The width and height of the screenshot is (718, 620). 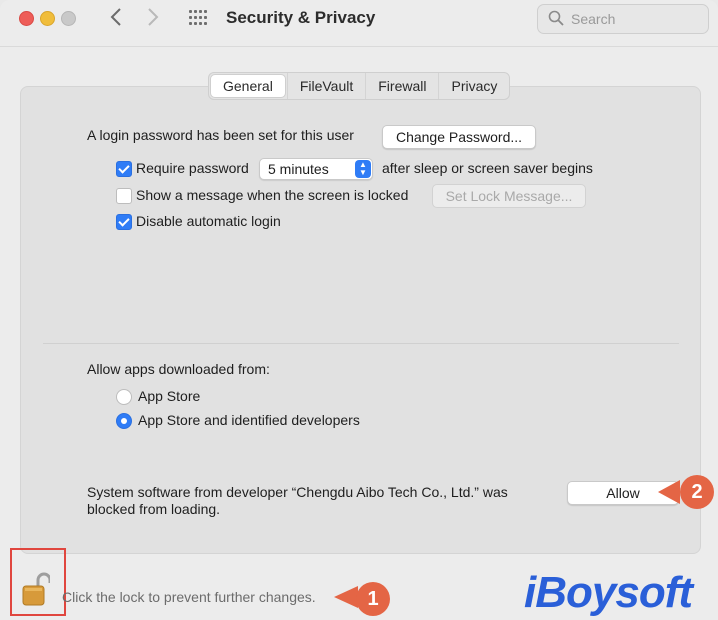 I want to click on callout-2-badge: 2, so click(x=697, y=492).